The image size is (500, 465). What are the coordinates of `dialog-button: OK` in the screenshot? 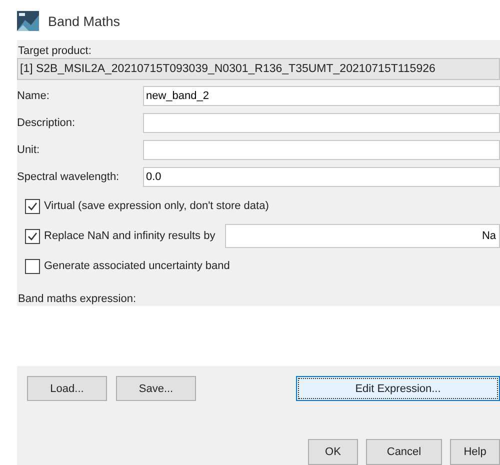 It's located at (333, 452).